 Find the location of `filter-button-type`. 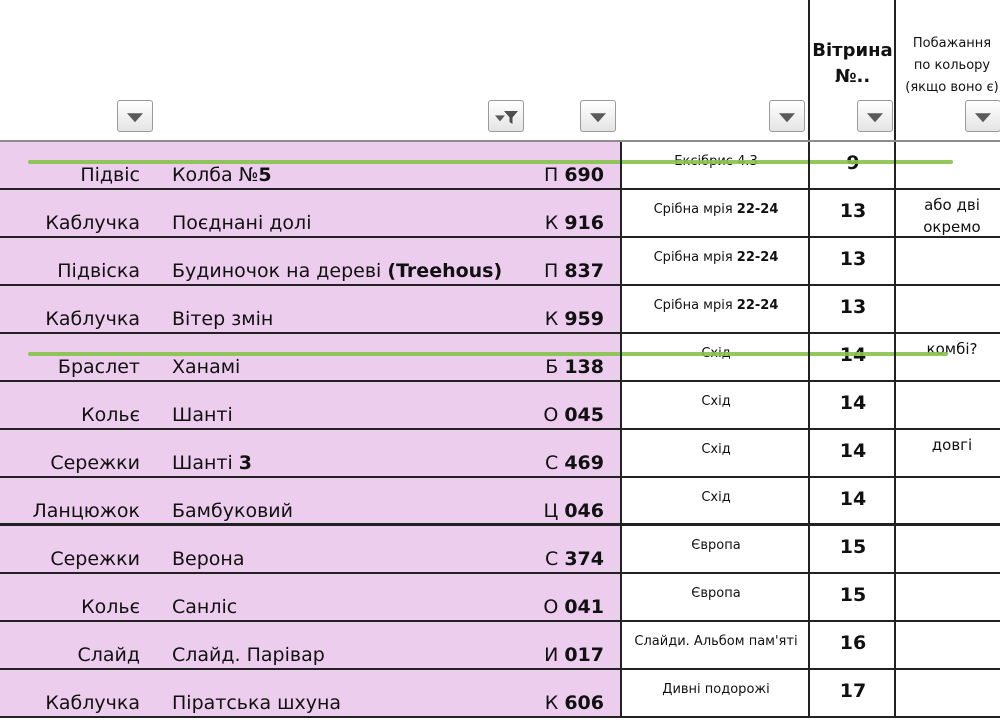

filter-button-type is located at coordinates (135, 116).